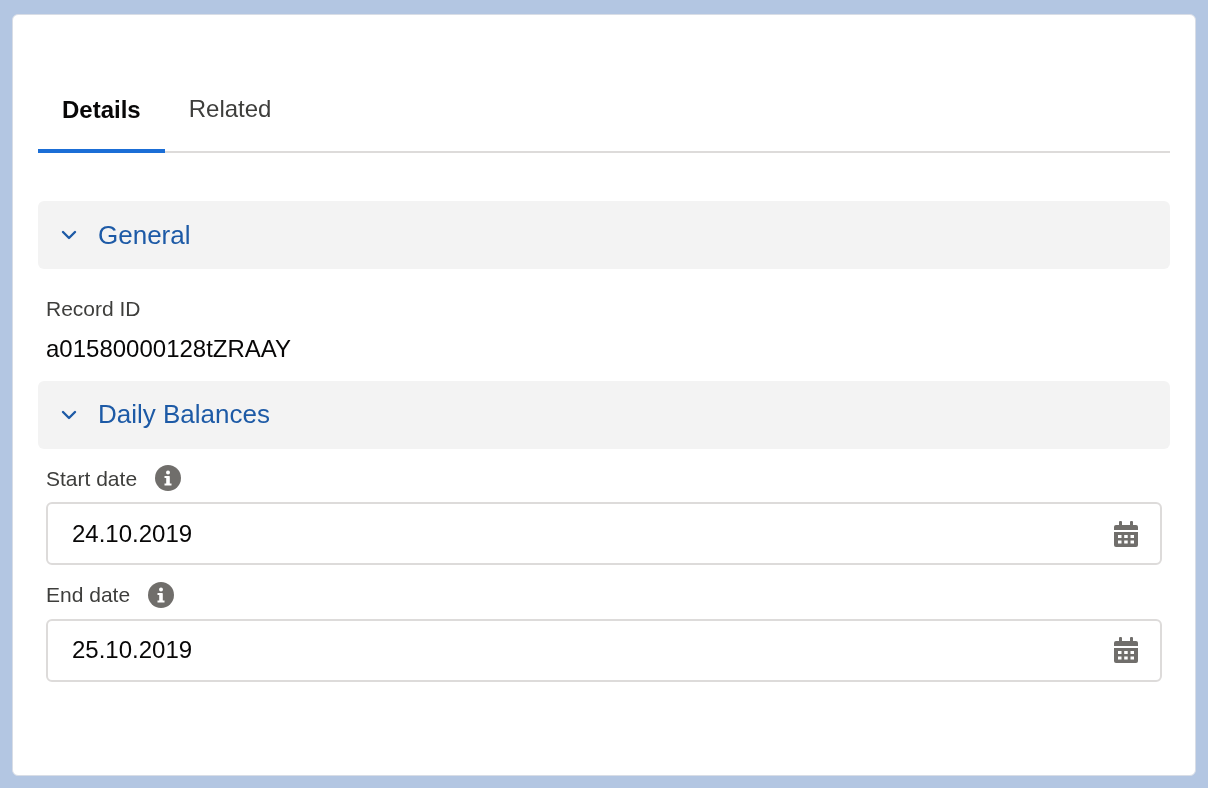 This screenshot has height=788, width=1208. What do you see at coordinates (604, 650) in the screenshot?
I see `date-field: 25.10.2019` at bounding box center [604, 650].